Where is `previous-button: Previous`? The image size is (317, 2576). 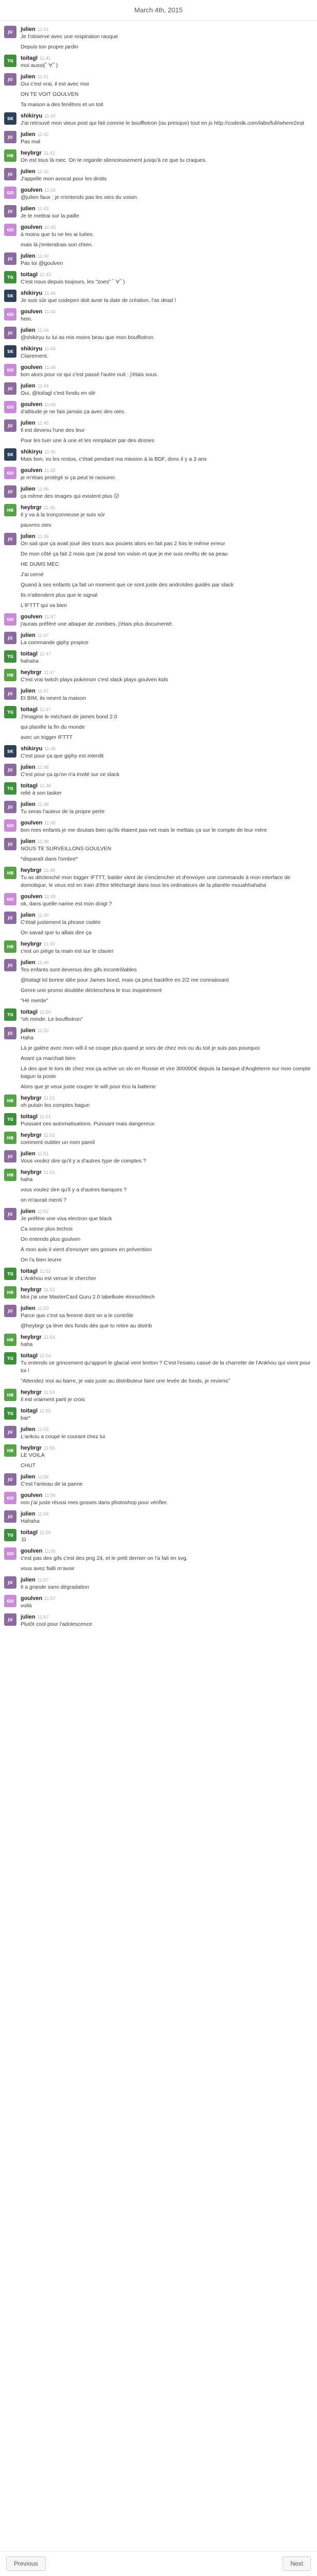
previous-button: Previous is located at coordinates (26, 2563).